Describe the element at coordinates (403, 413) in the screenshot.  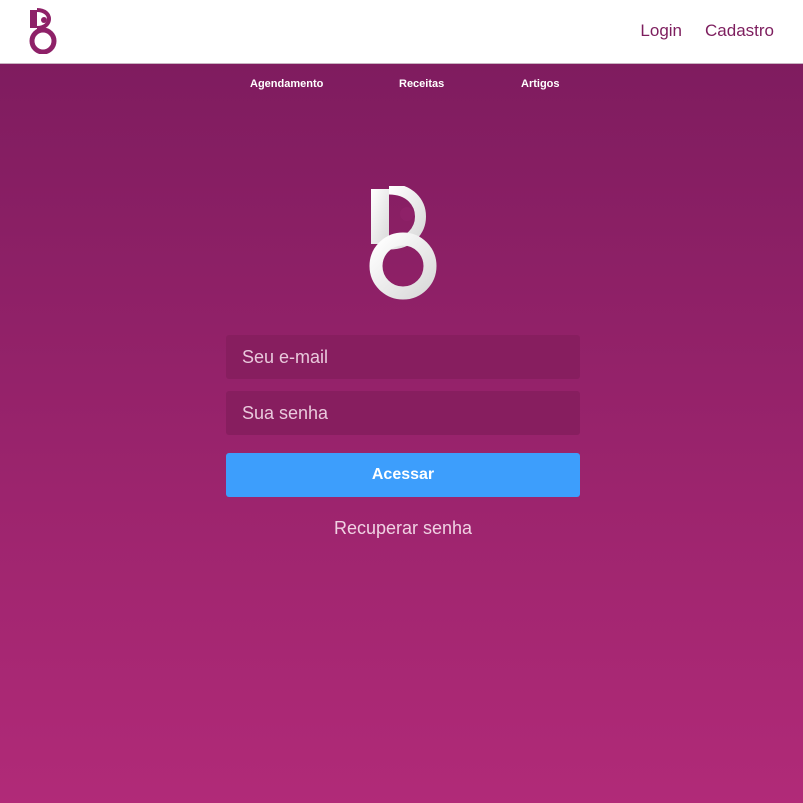
I see `password-field` at that location.